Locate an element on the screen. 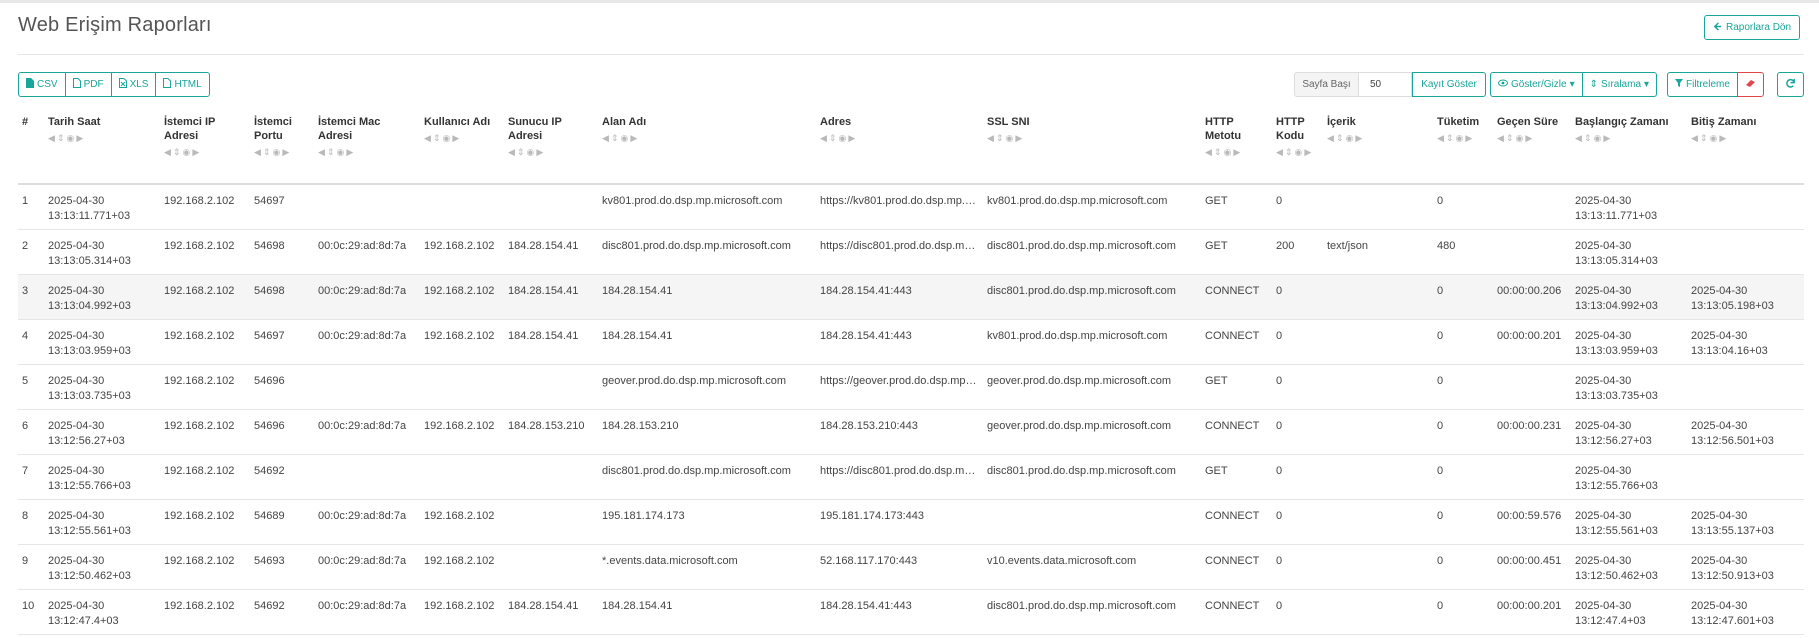 This screenshot has width=1819, height=638. table-cell: 2025-04-30 13:13:04.992+03 is located at coordinates (1629, 297).